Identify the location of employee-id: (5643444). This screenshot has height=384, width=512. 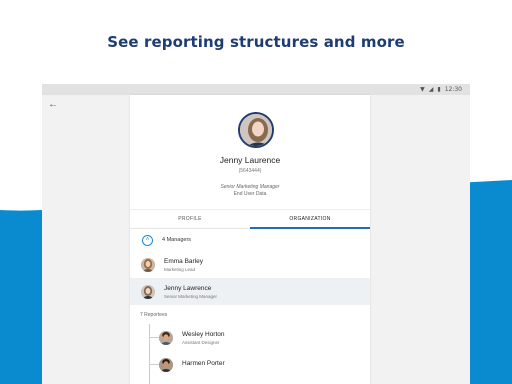
(250, 171).